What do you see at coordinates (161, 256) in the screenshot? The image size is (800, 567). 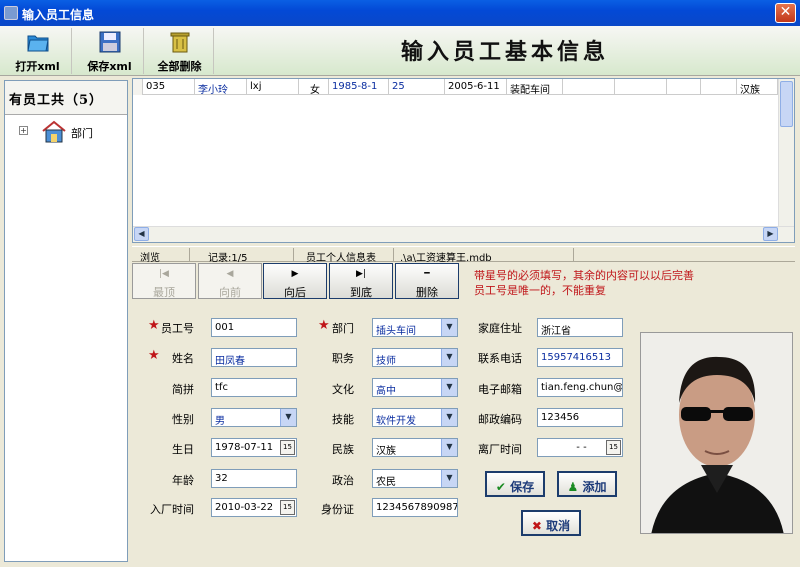 I see `mode-status: 浏览` at bounding box center [161, 256].